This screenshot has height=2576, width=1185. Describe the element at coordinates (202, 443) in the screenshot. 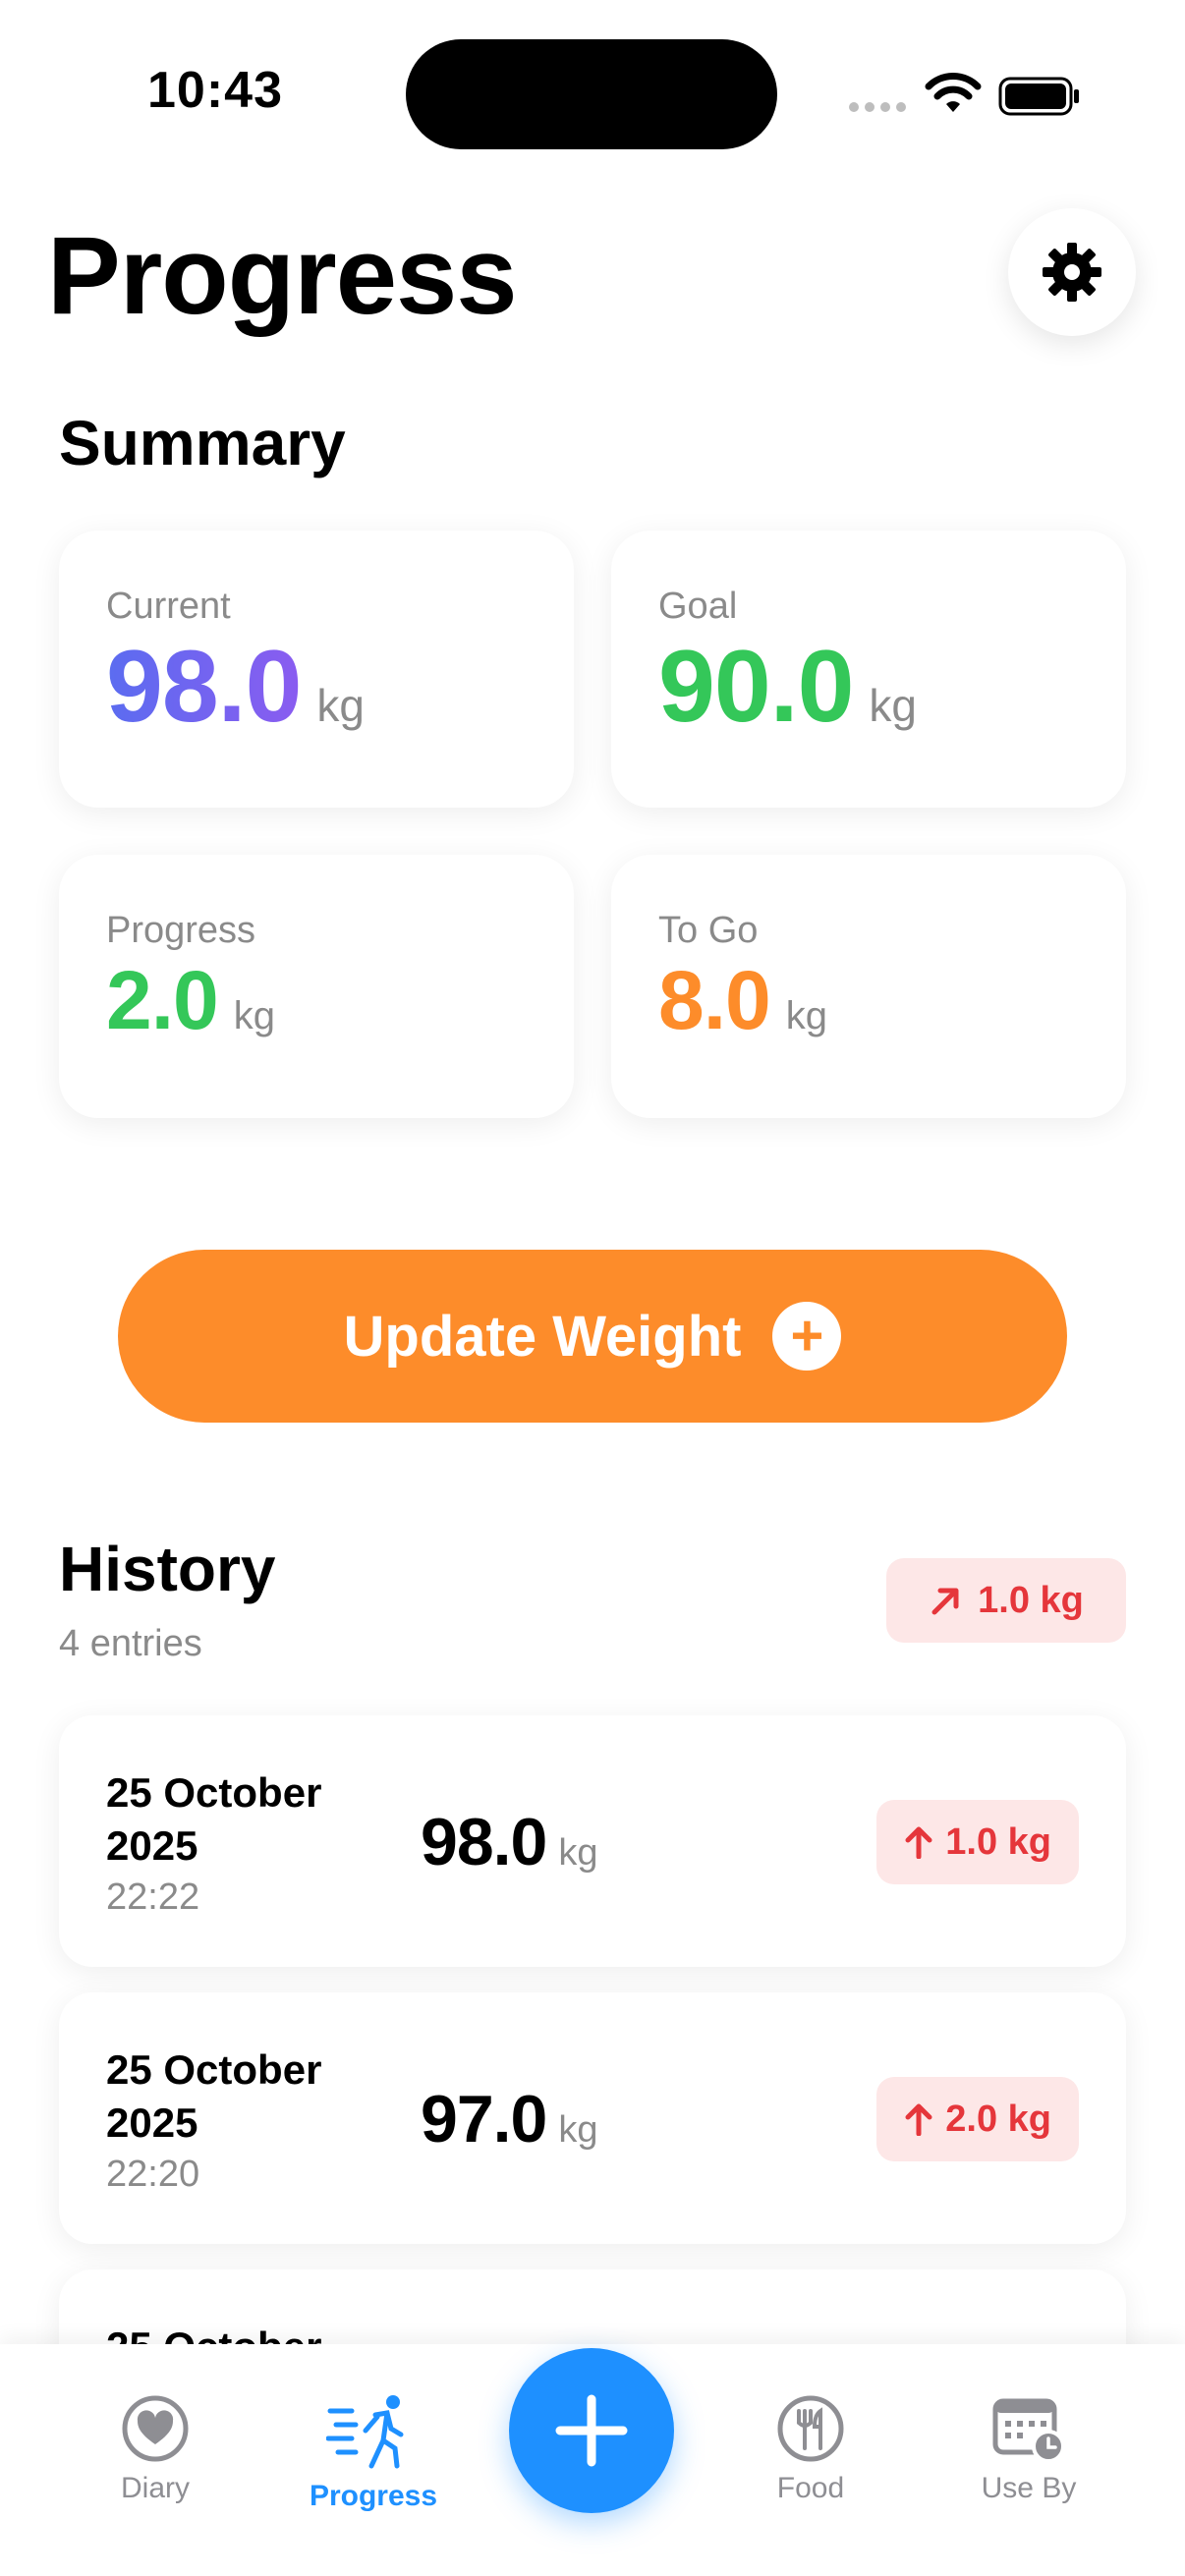

I see `summary-title: Summary` at that location.